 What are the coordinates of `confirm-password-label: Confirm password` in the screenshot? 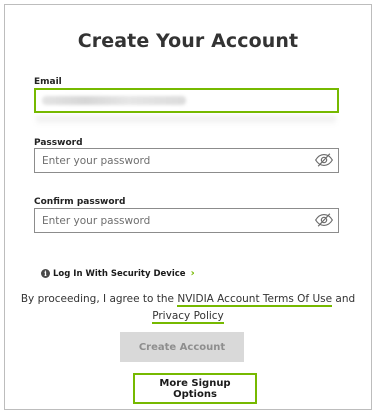 It's located at (80, 202).